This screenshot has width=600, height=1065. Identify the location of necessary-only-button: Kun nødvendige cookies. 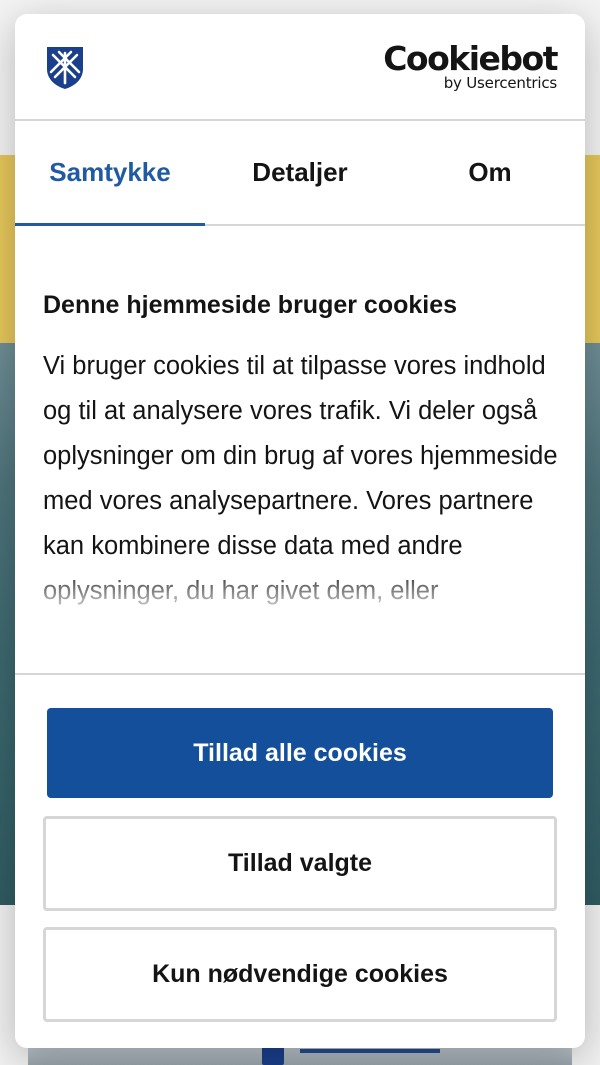
(300, 974).